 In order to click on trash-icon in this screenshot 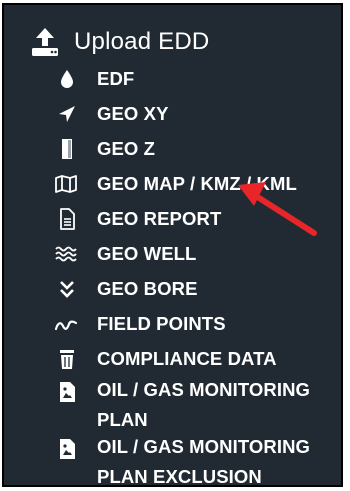, I will do `click(67, 359)`.